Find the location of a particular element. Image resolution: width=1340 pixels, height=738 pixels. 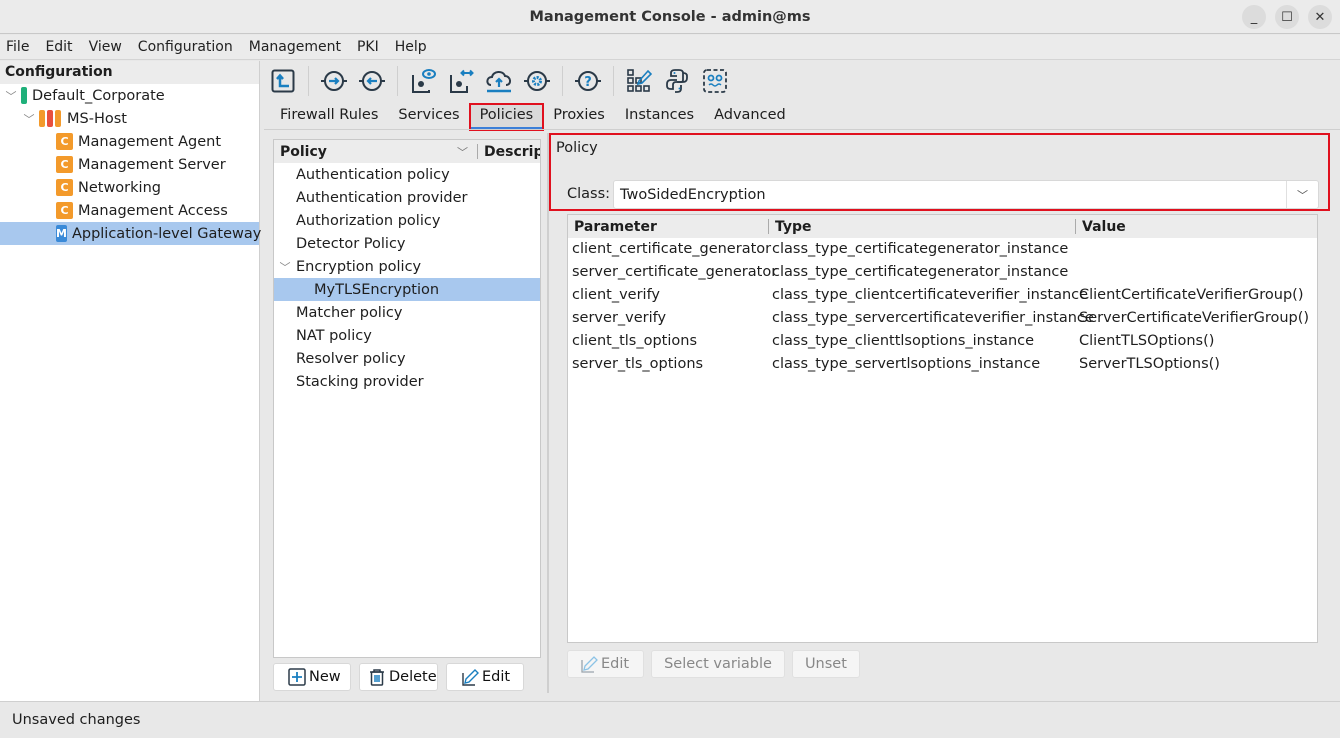

policy-item: Detector Policy is located at coordinates (407, 243).